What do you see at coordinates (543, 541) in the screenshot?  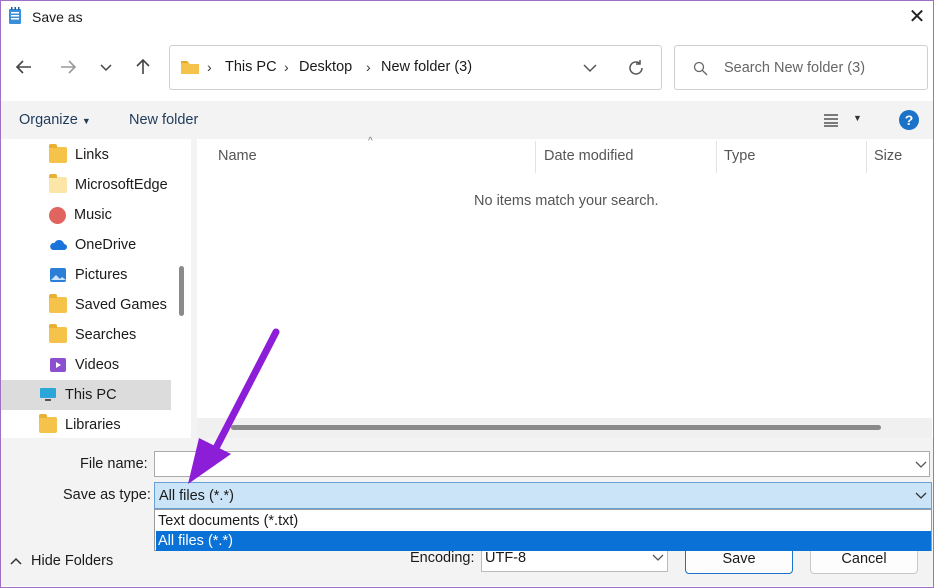 I see `option-all-files: All files (*.*)` at bounding box center [543, 541].